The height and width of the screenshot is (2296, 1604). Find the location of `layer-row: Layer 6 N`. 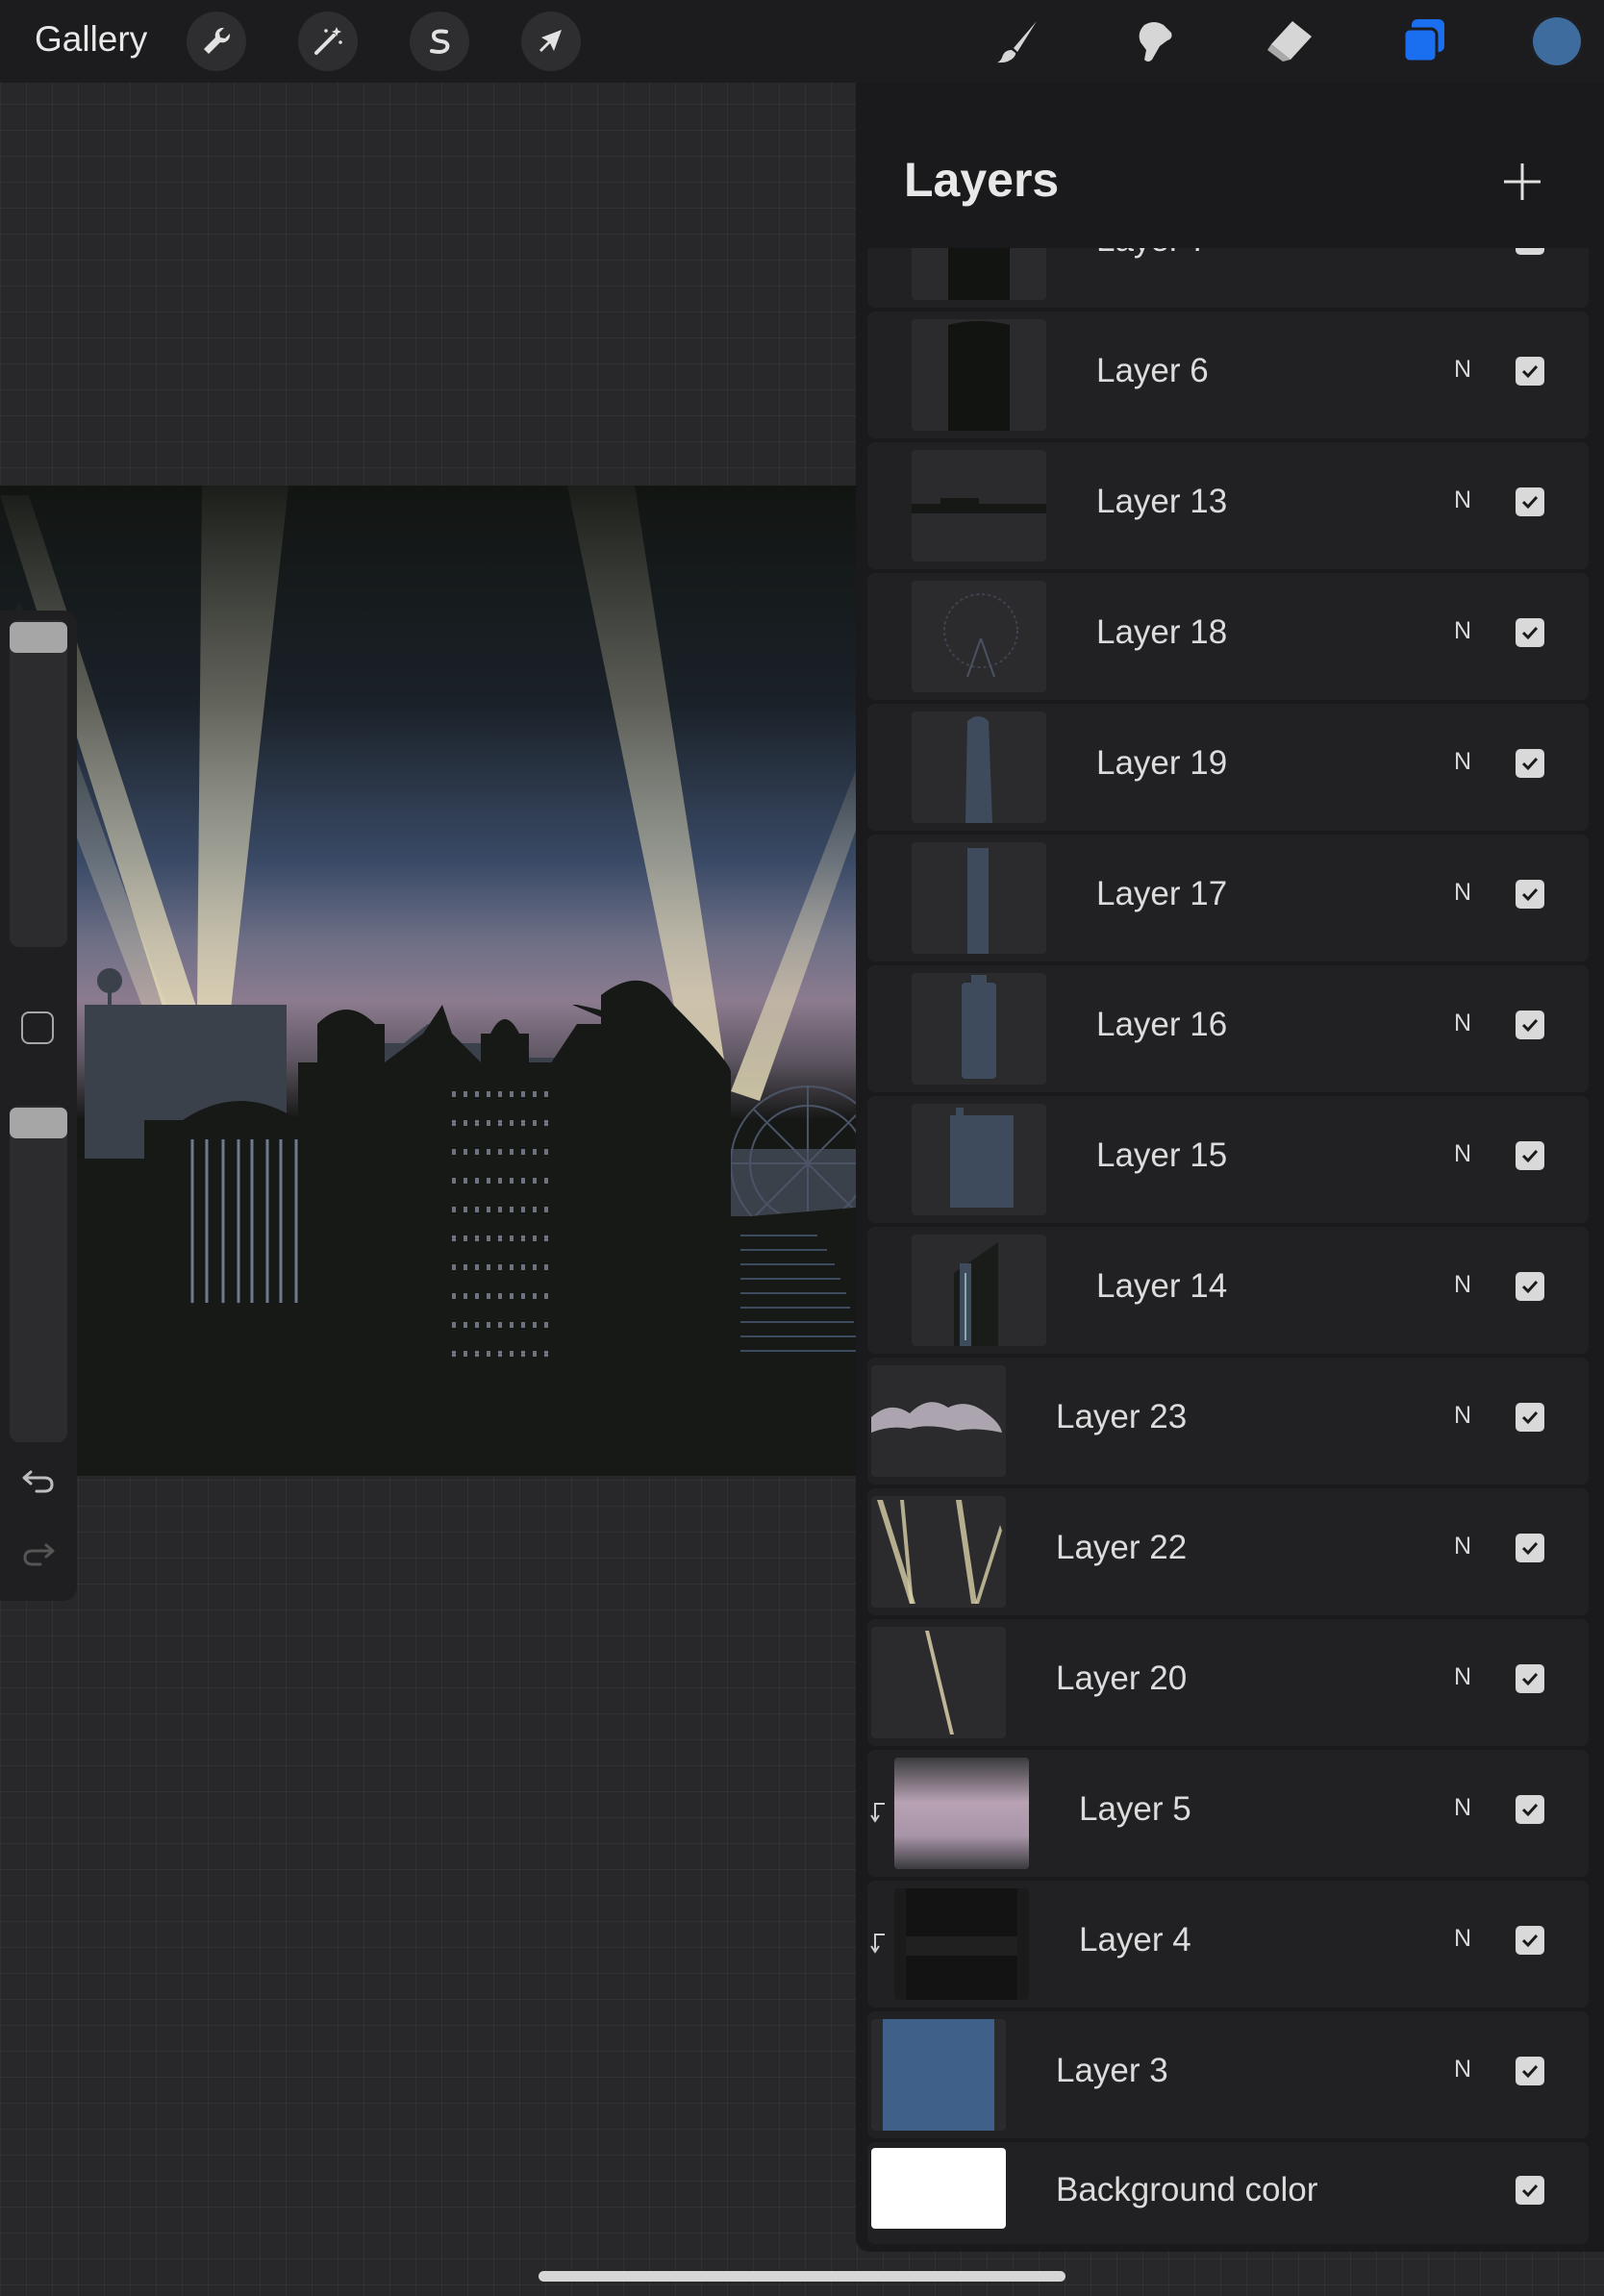

layer-row: Layer 6 N is located at coordinates (1228, 375).